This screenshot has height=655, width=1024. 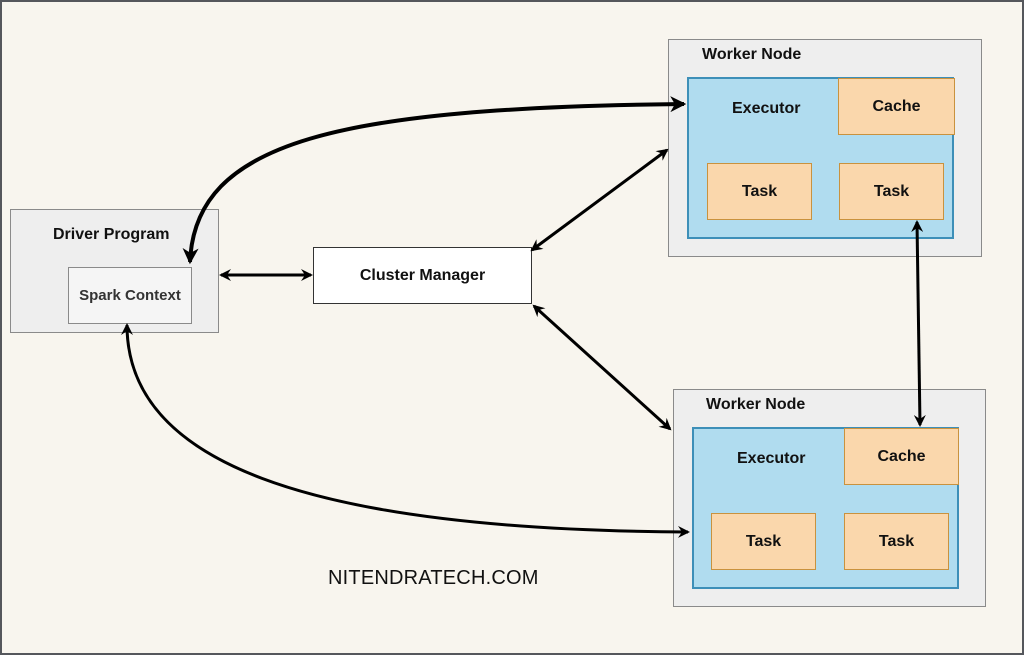 What do you see at coordinates (766, 108) in the screenshot?
I see `executor-1-label: Executor` at bounding box center [766, 108].